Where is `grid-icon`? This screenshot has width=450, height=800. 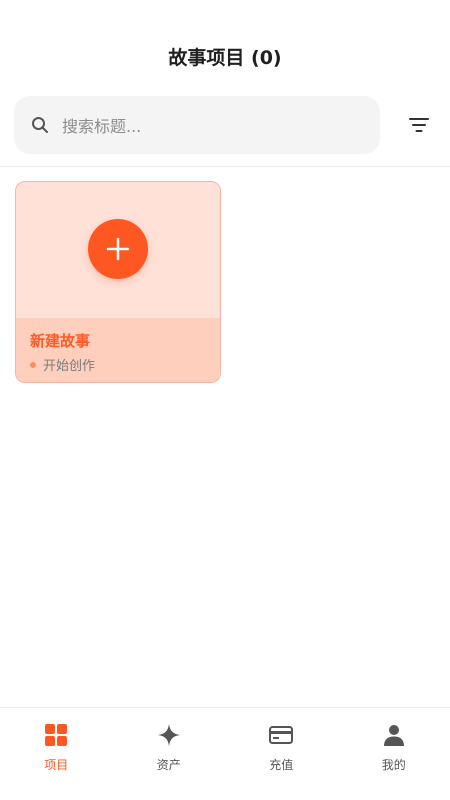 grid-icon is located at coordinates (56, 735).